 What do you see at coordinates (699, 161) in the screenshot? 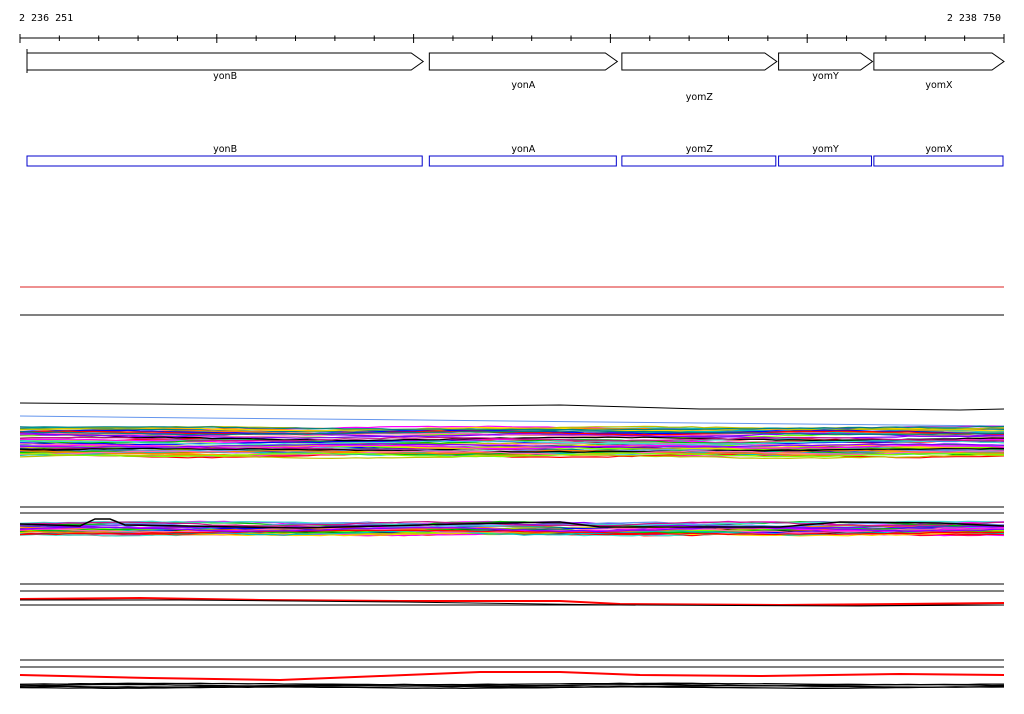
I see `gene-box-yomZ` at bounding box center [699, 161].